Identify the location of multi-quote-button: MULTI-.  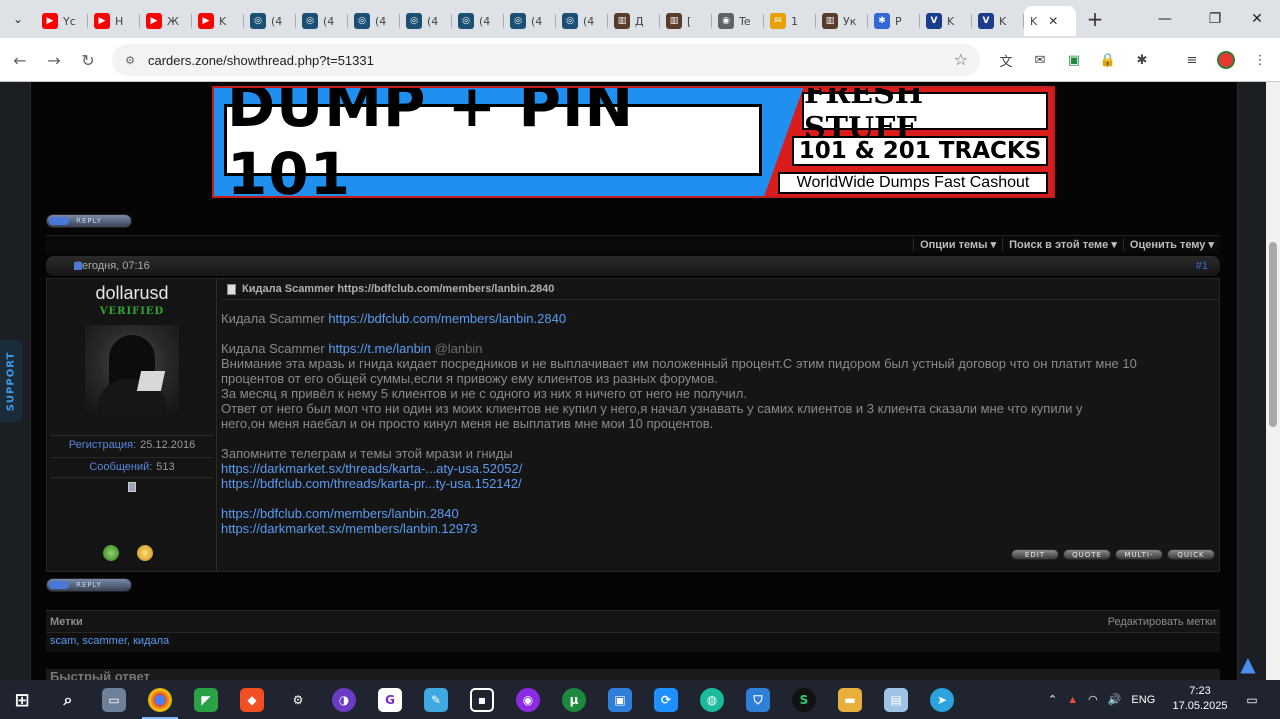
(1139, 554).